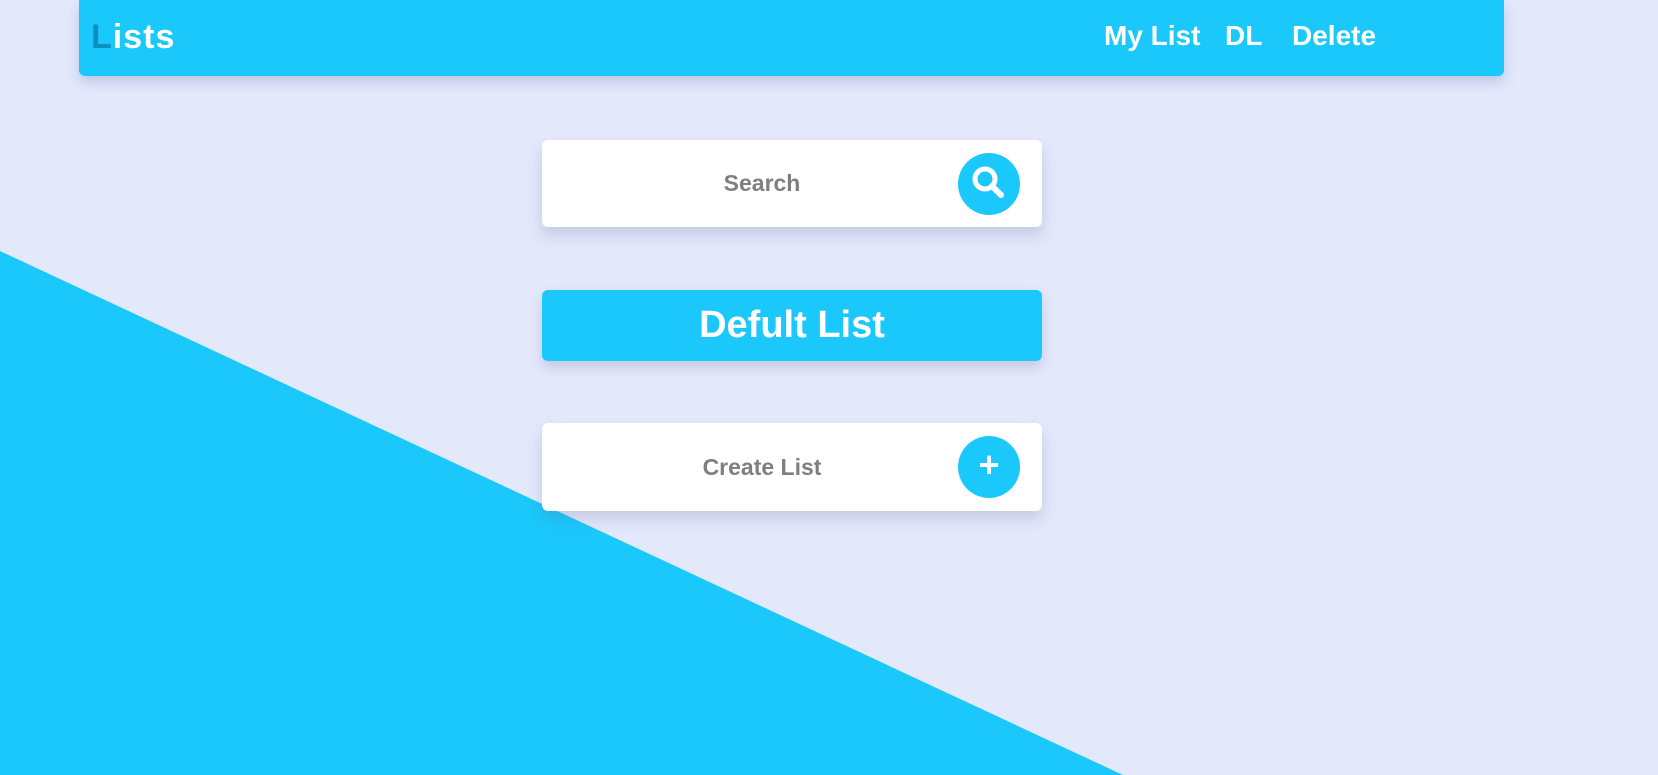 This screenshot has height=775, width=1658. What do you see at coordinates (1152, 36) in the screenshot?
I see `nav-my-list: My List` at bounding box center [1152, 36].